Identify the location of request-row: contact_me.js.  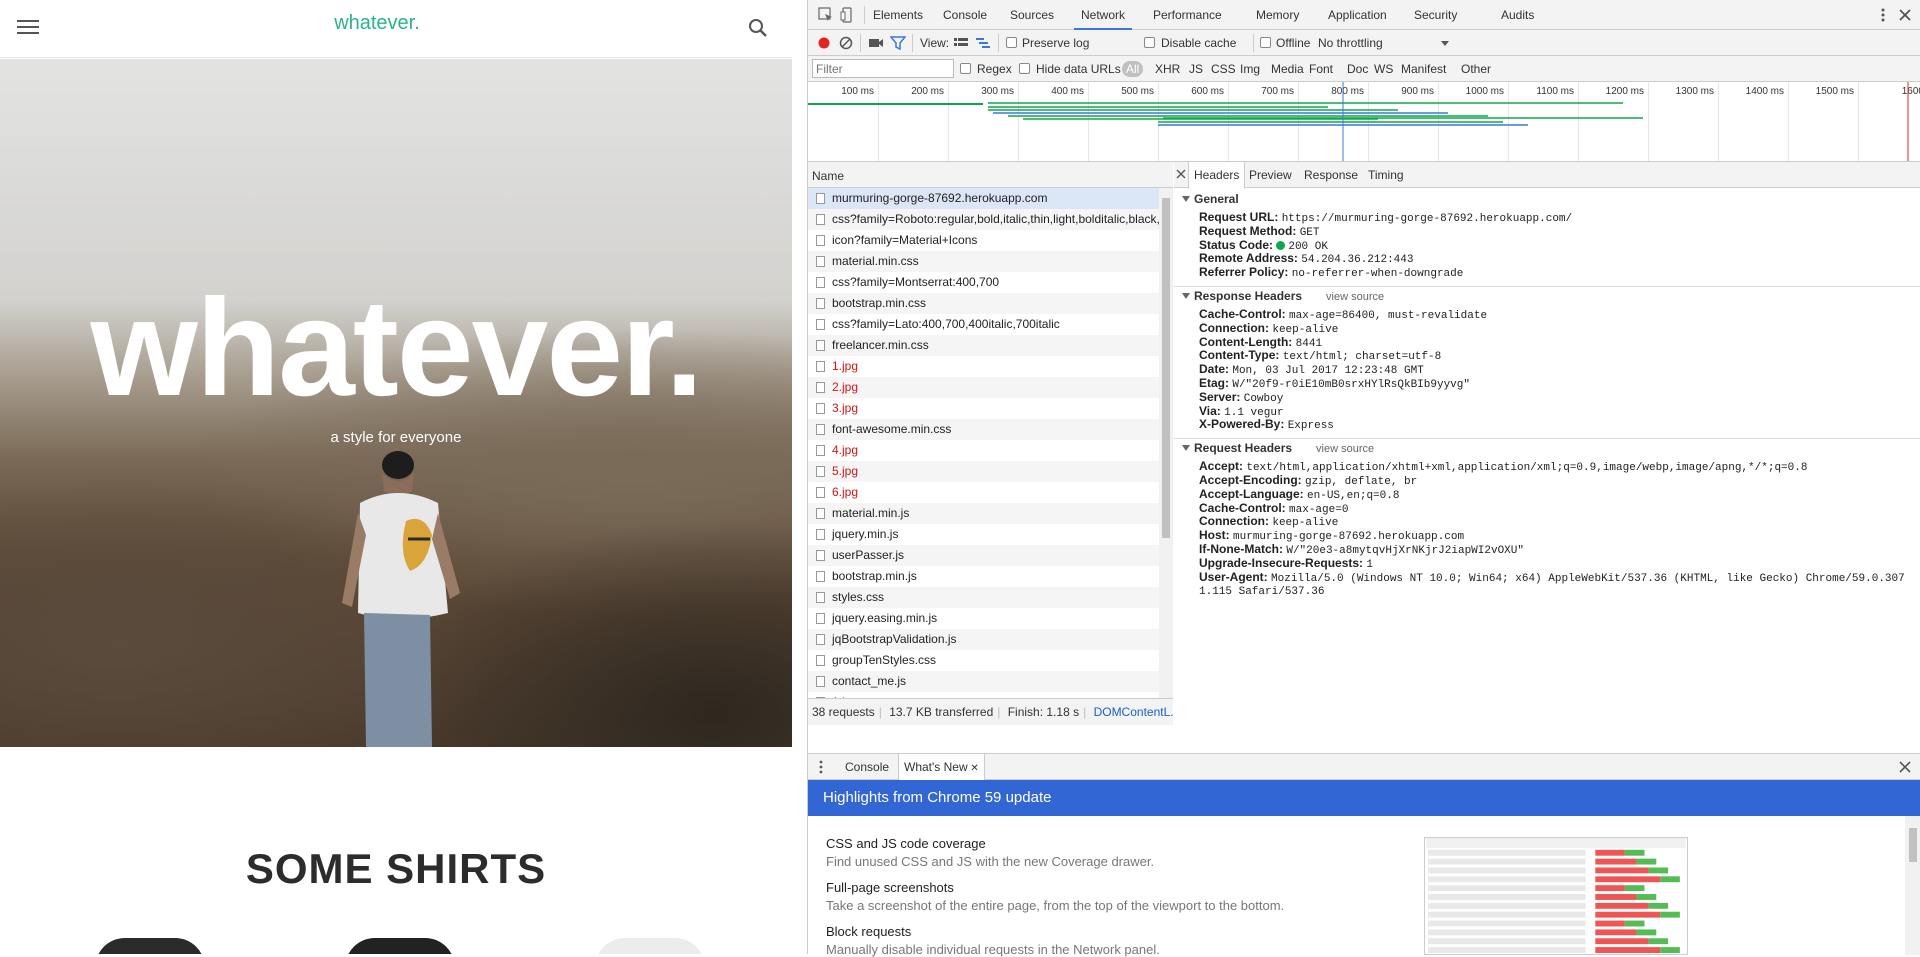
(983, 681).